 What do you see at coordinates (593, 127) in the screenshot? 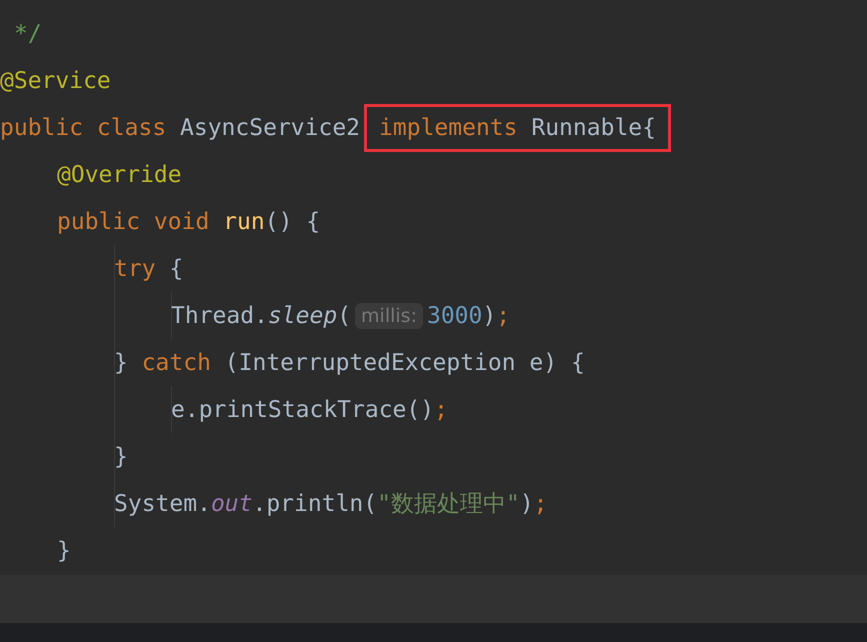
I see `code-text: Runnable{` at bounding box center [593, 127].